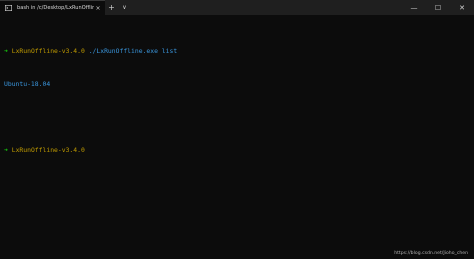 This screenshot has width=474, height=259. I want to click on terminal-line: Ubuntu-18.04, so click(237, 84).